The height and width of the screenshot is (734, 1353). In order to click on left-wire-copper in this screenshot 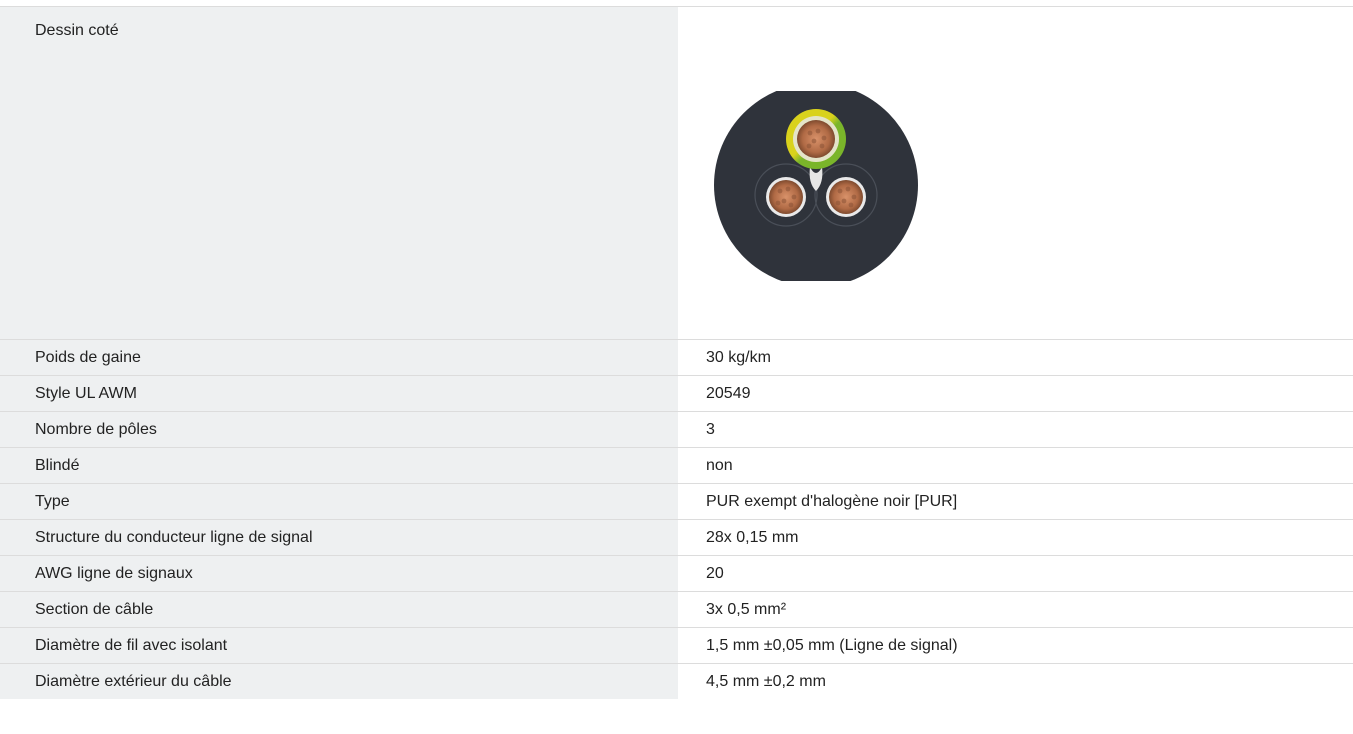, I will do `click(786, 197)`.